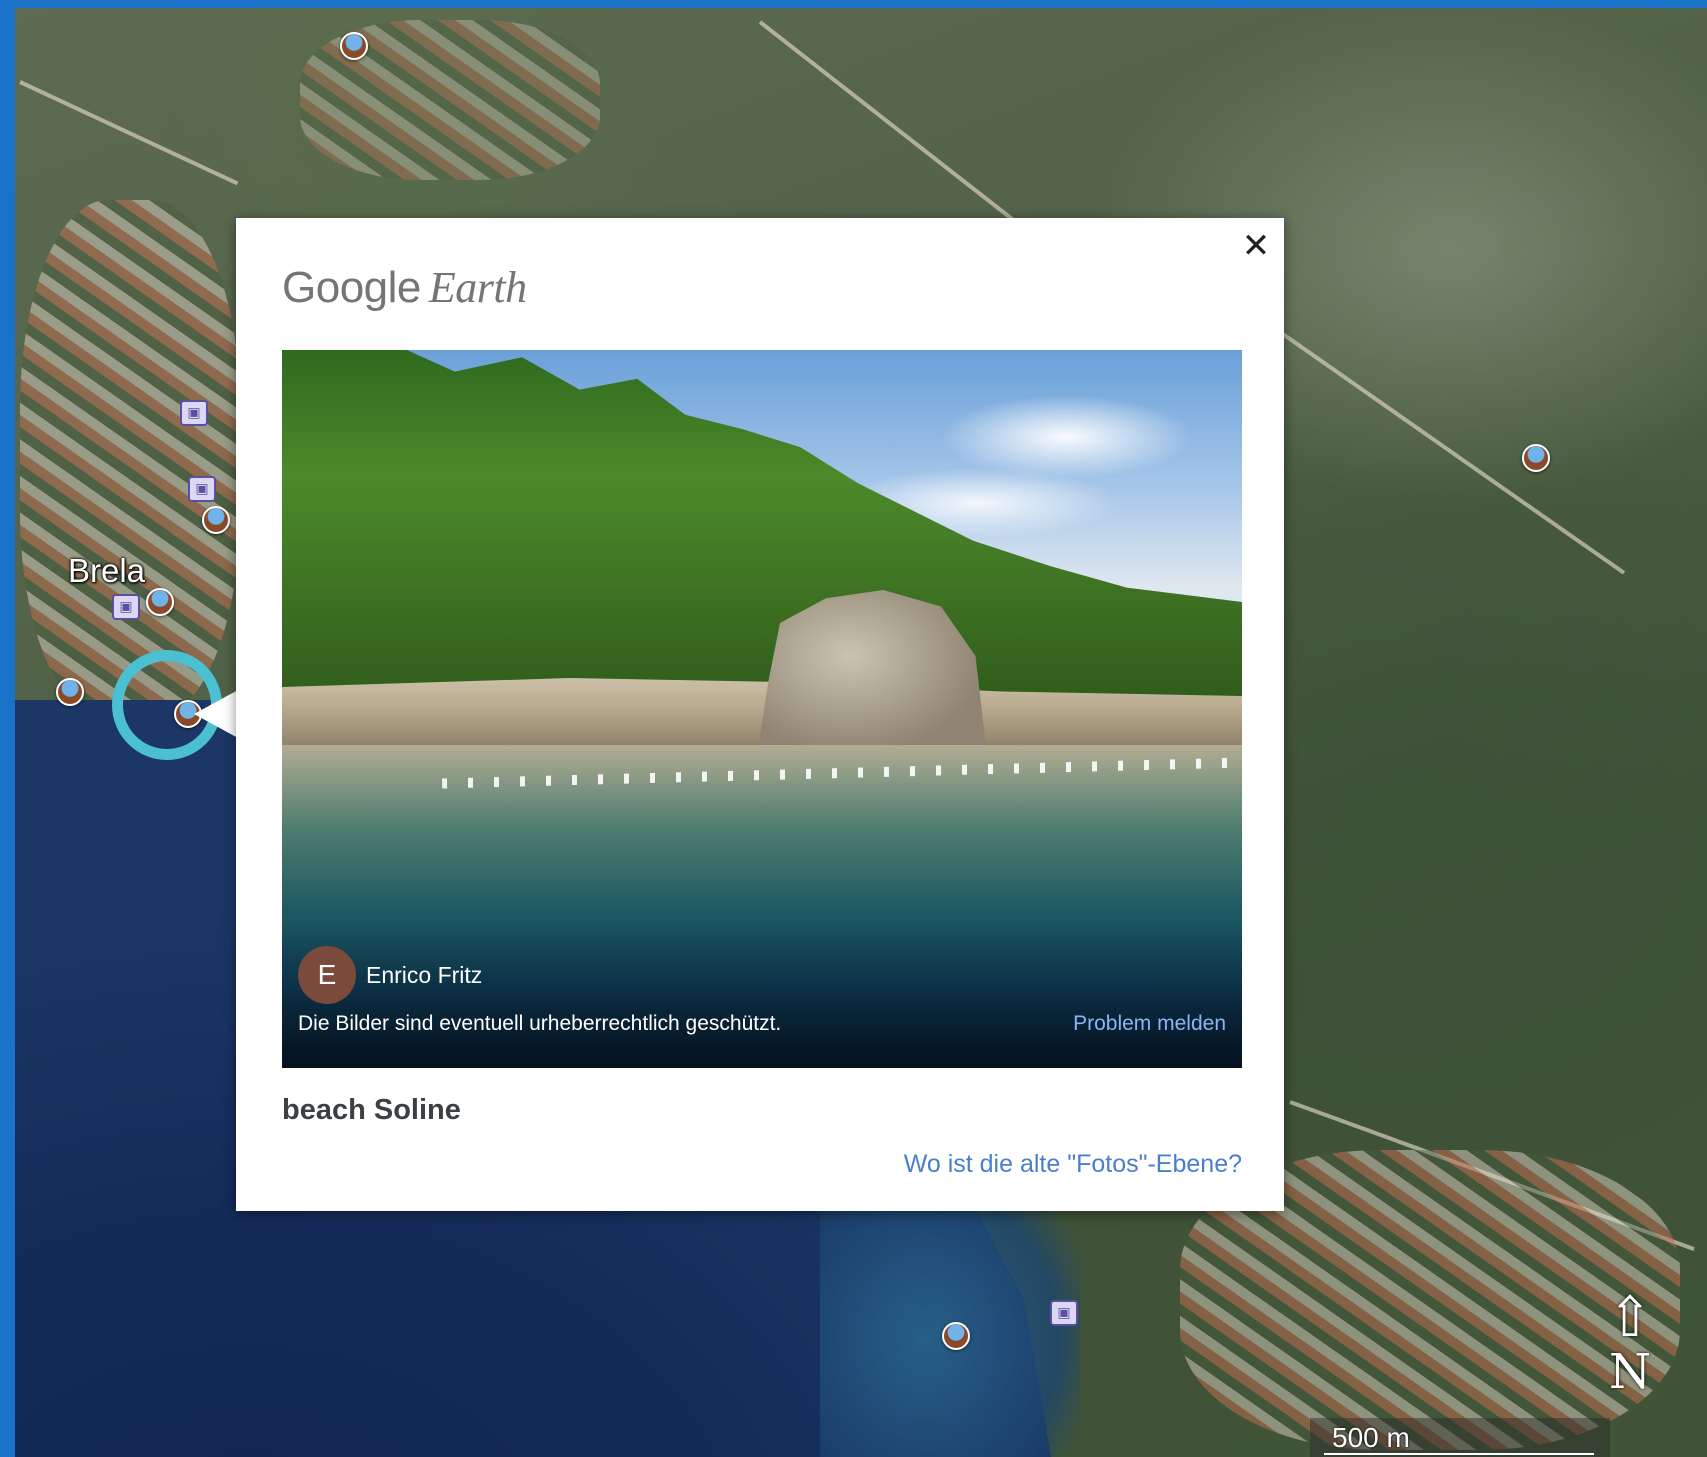 This screenshot has width=1707, height=1457. Describe the element at coordinates (1149, 1024) in the screenshot. I see `report-problem-link: Problem melden` at that location.